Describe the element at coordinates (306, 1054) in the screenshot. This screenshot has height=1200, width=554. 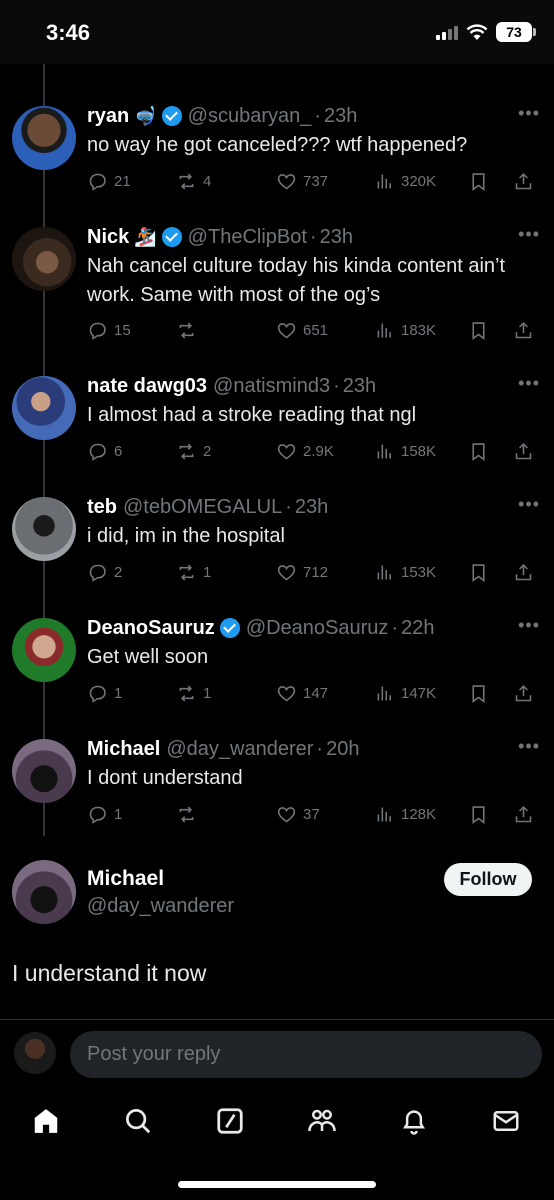
I see `reply-input` at that location.